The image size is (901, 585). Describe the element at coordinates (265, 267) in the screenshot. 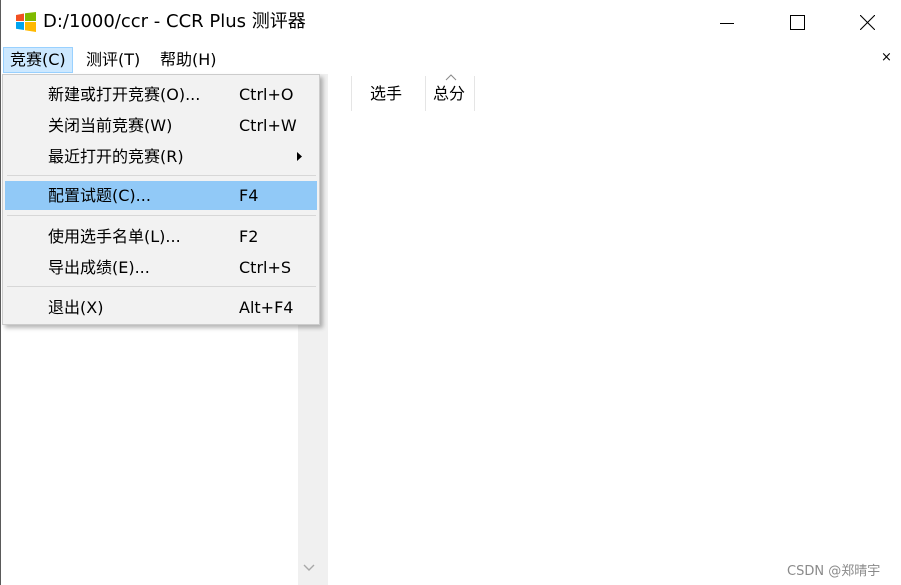

I see `menu-item-shortcut: Ctrl+S` at that location.